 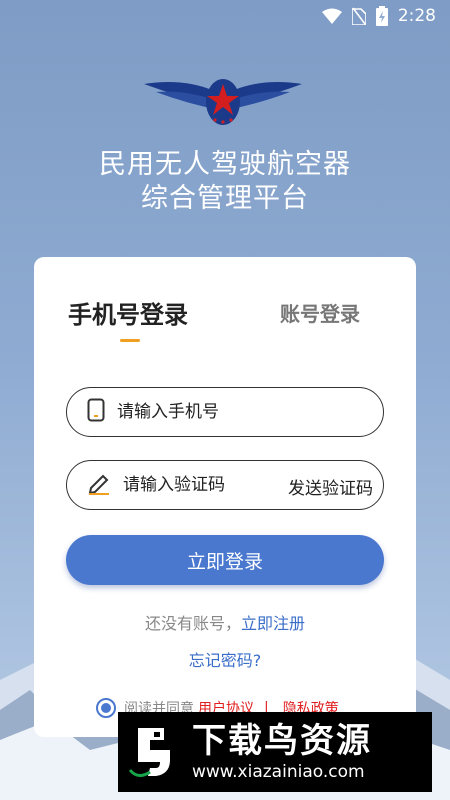 I want to click on forgot-password-row: 忘记密码?, so click(x=225, y=659).